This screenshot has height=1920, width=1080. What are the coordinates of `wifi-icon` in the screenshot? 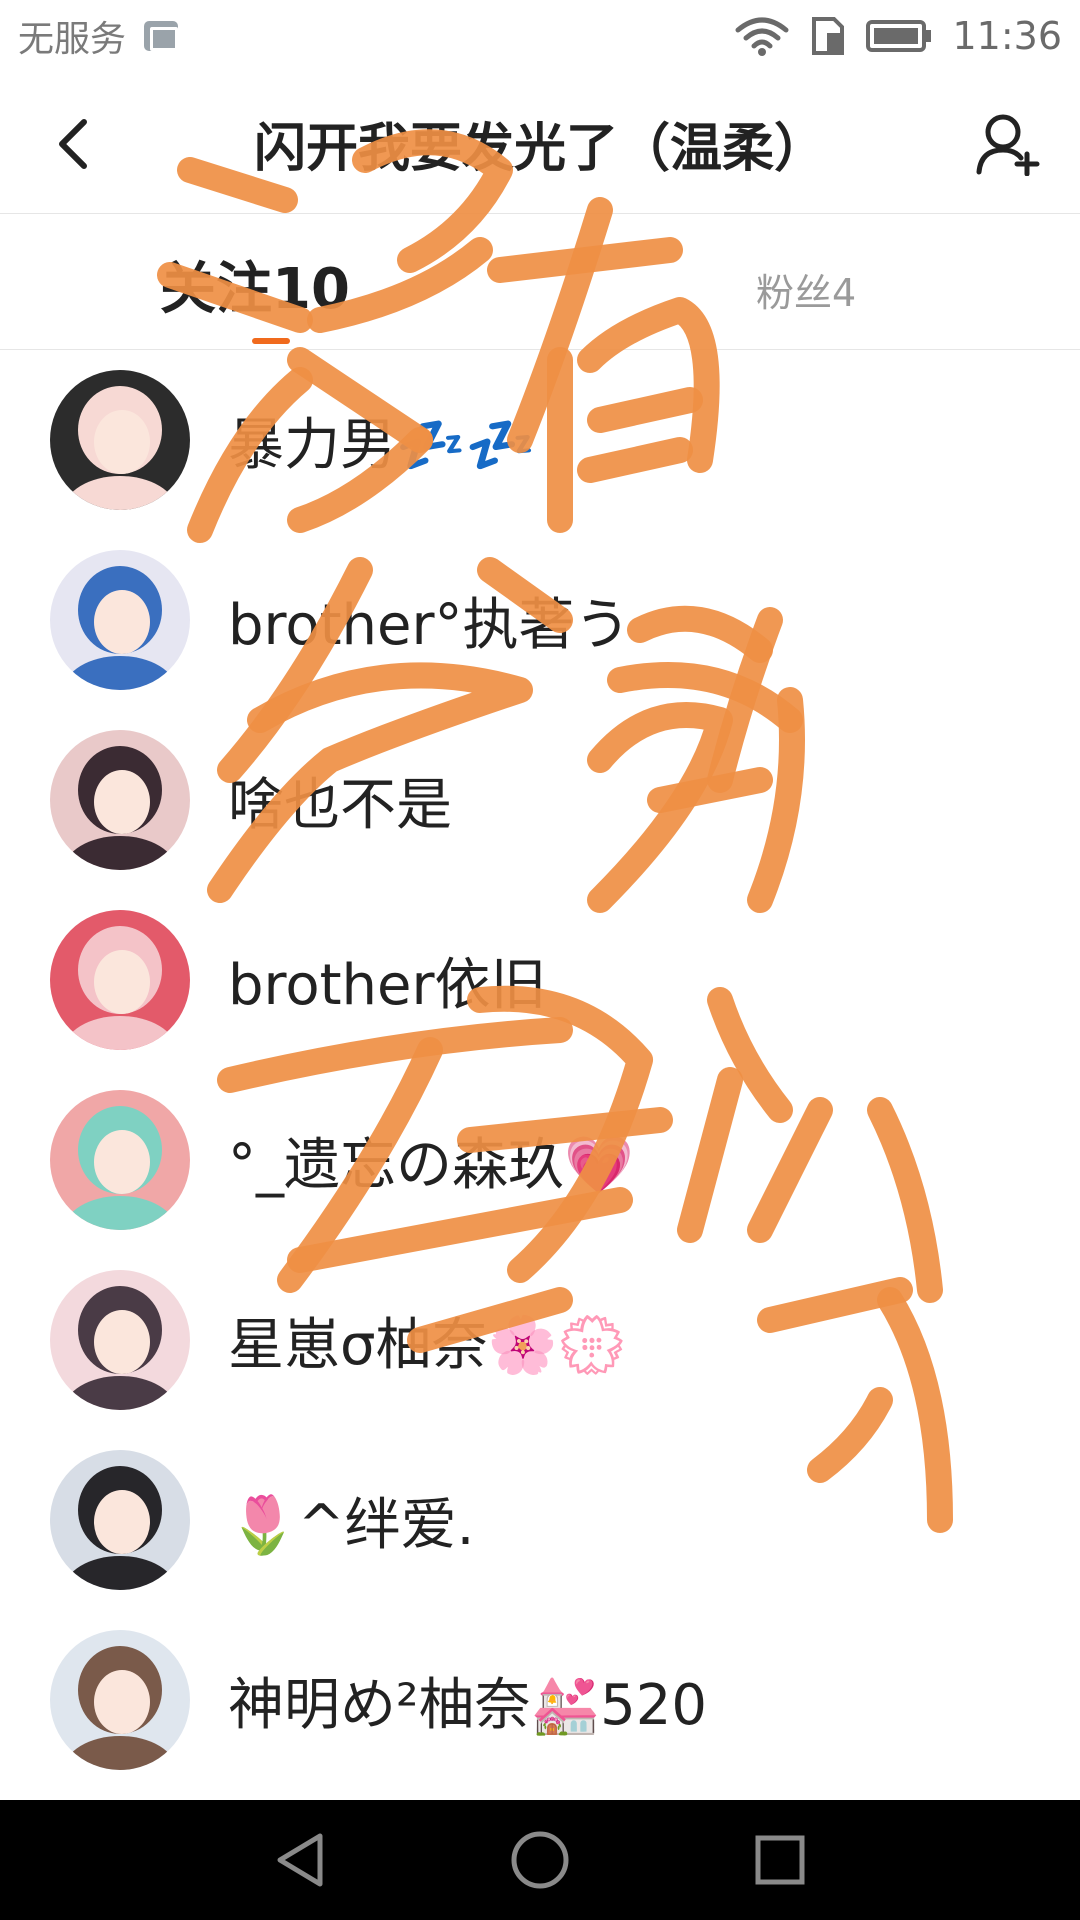 It's located at (762, 36).